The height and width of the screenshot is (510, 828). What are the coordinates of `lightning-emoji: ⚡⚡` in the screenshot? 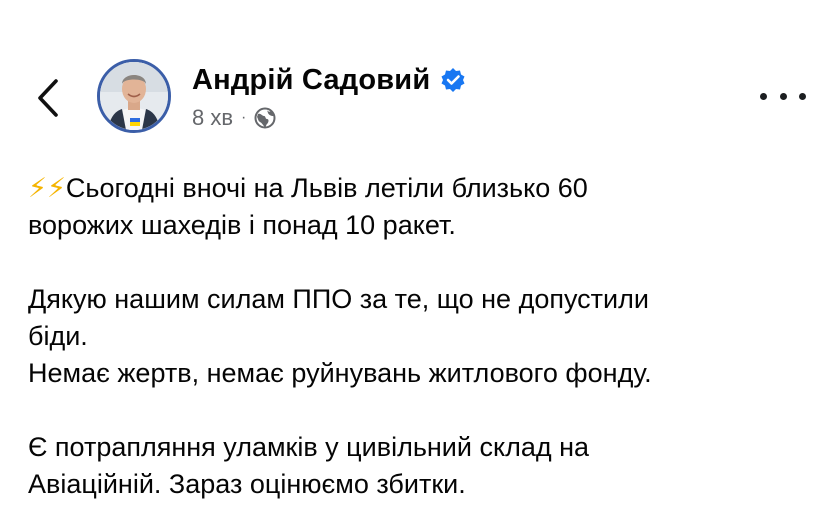 It's located at (47, 188).